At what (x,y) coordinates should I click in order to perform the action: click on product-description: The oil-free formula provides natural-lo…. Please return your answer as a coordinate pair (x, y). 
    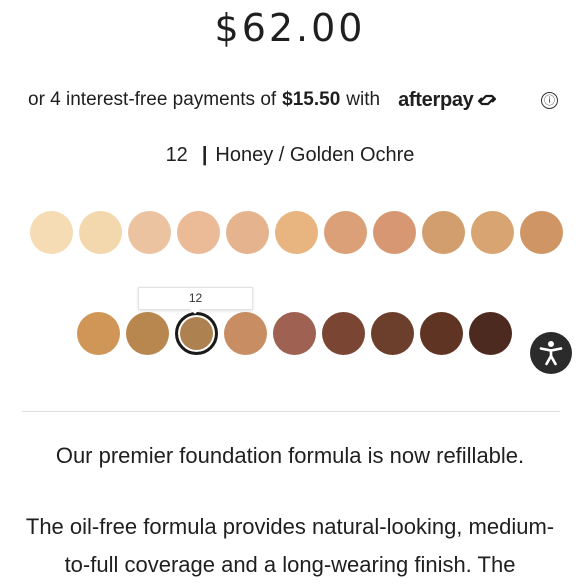
    Looking at the image, I should click on (290, 546).